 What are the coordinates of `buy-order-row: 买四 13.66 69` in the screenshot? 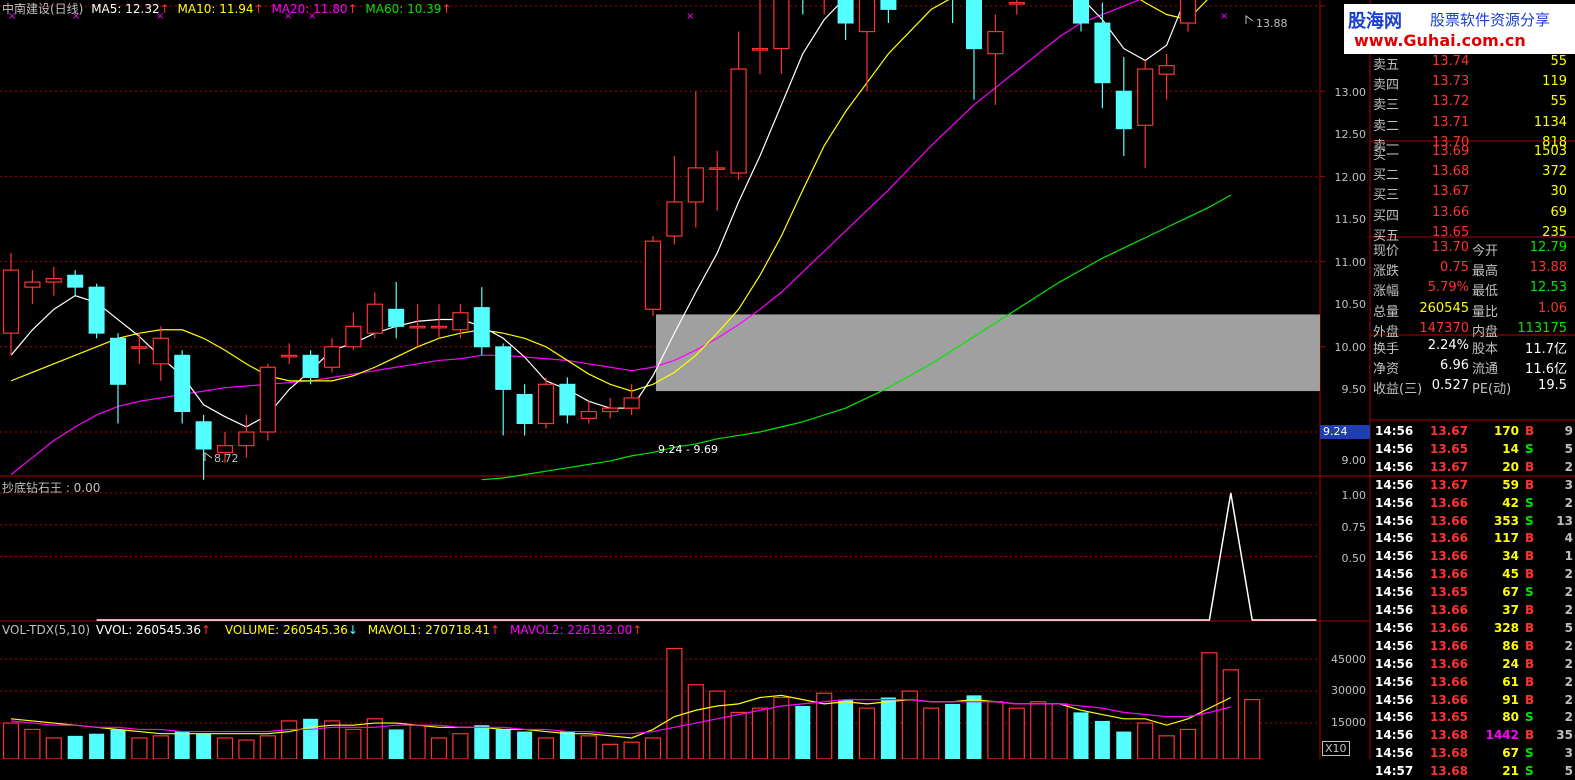 It's located at (1473, 213).